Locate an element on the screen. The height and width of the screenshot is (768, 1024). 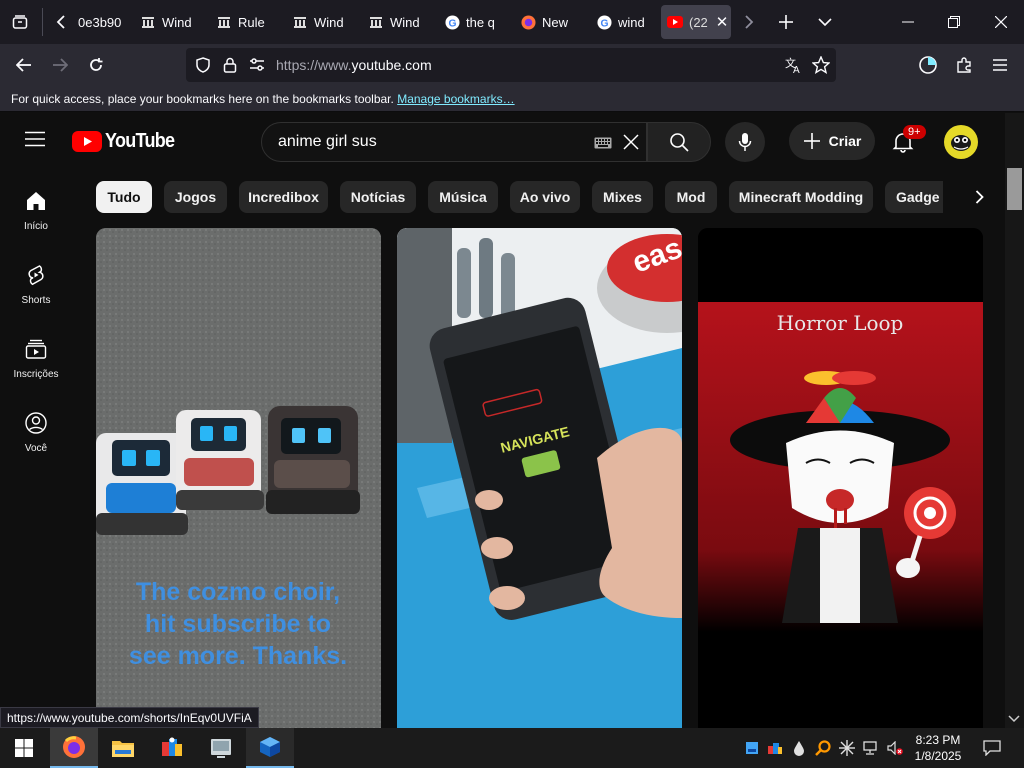
translate-icon: 文A is located at coordinates (793, 67).